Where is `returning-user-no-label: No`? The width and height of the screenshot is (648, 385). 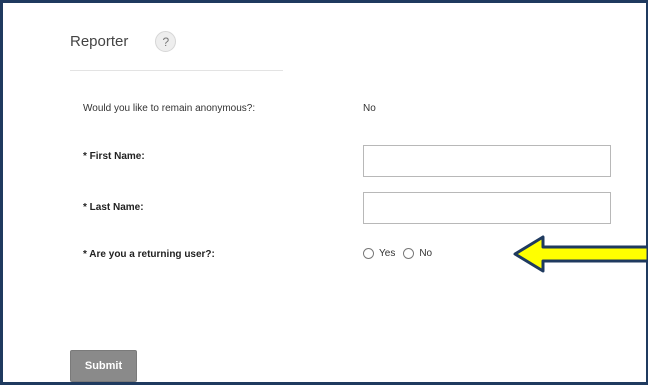 returning-user-no-label: No is located at coordinates (425, 253).